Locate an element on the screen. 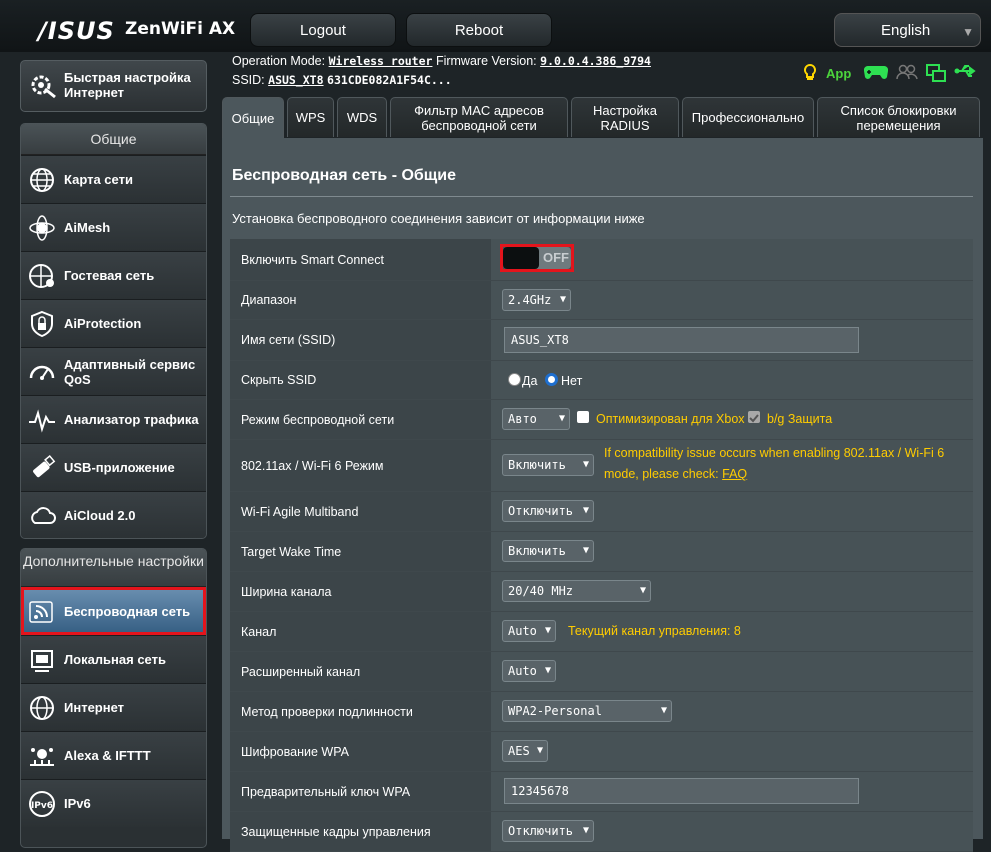  row-label: Режим беспроводной сети is located at coordinates (360, 419).